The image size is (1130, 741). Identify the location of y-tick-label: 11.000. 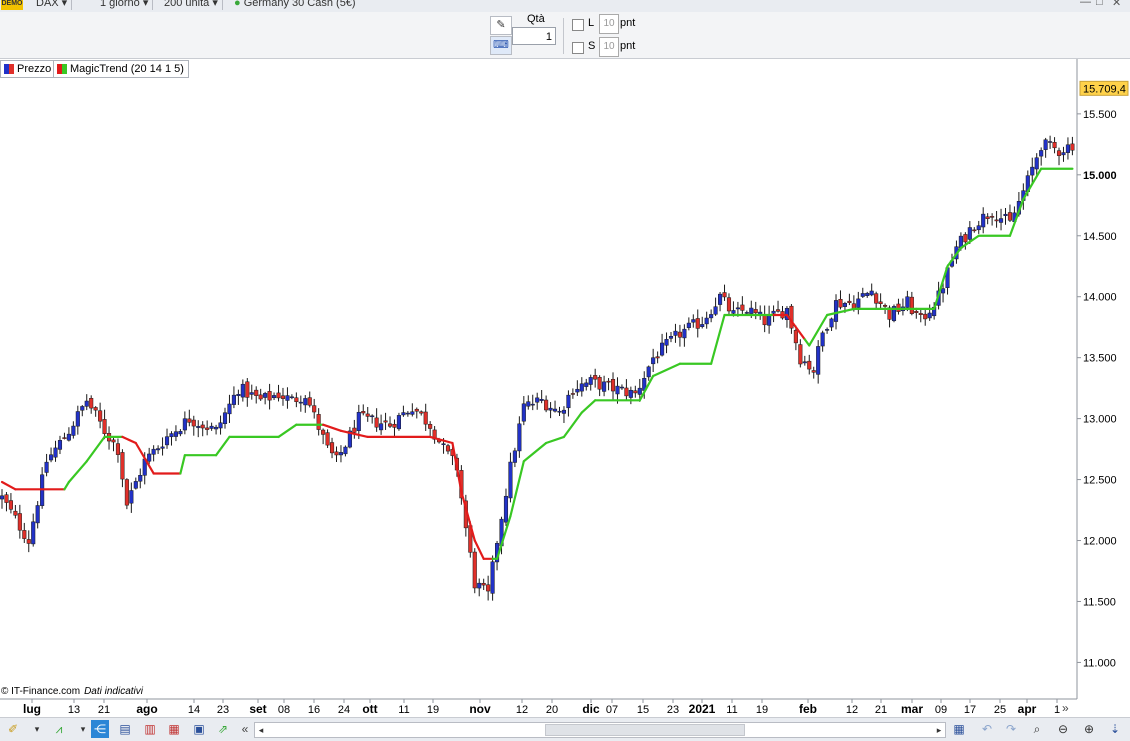
(1099, 663).